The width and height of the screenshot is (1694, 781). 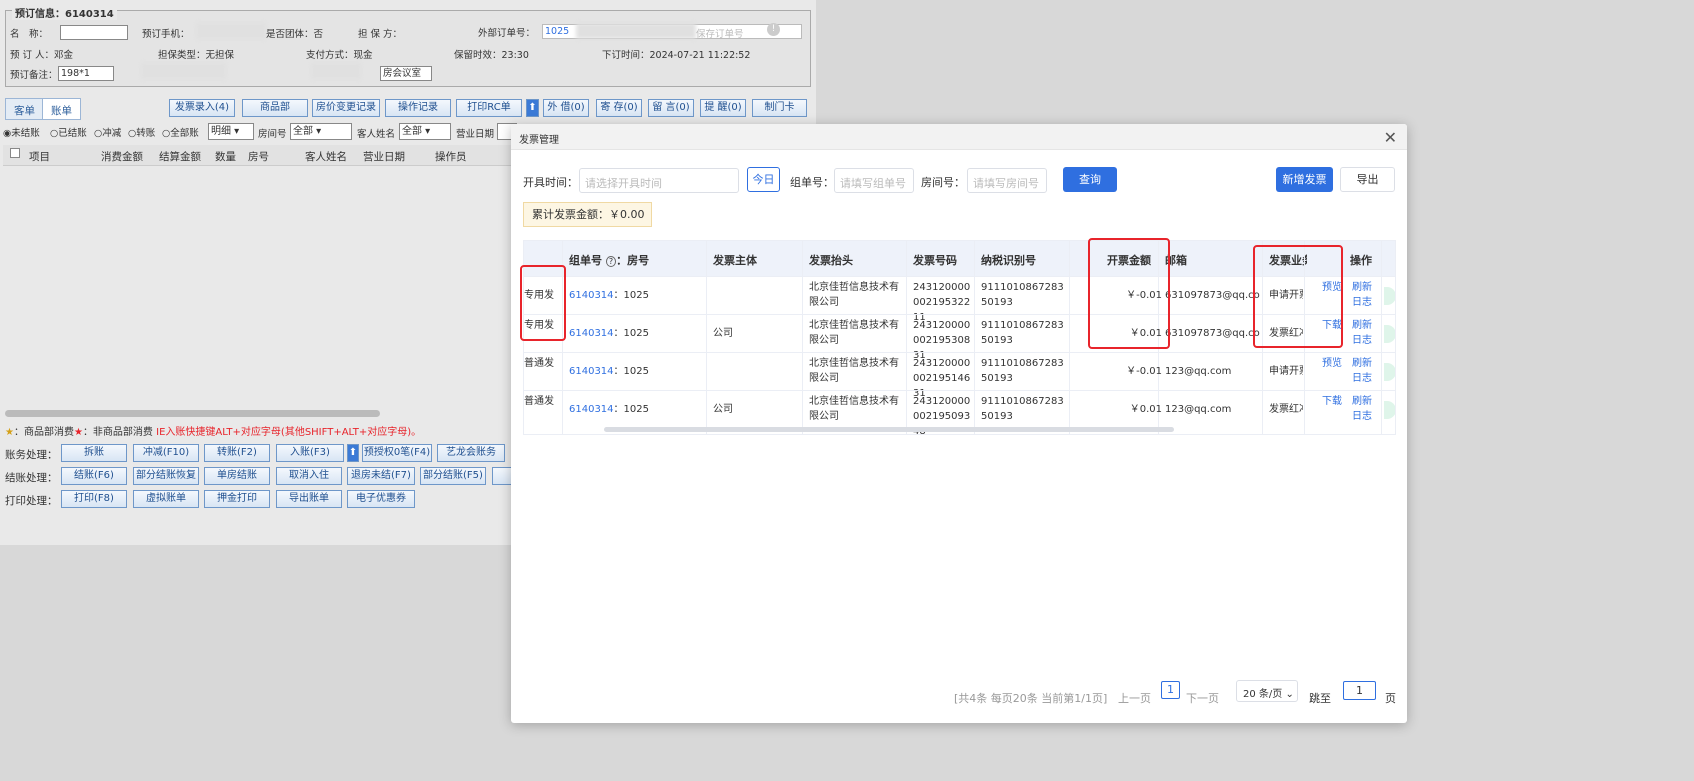 What do you see at coordinates (295, 34) in the screenshot?
I see `group-label: 是否团体：否` at bounding box center [295, 34].